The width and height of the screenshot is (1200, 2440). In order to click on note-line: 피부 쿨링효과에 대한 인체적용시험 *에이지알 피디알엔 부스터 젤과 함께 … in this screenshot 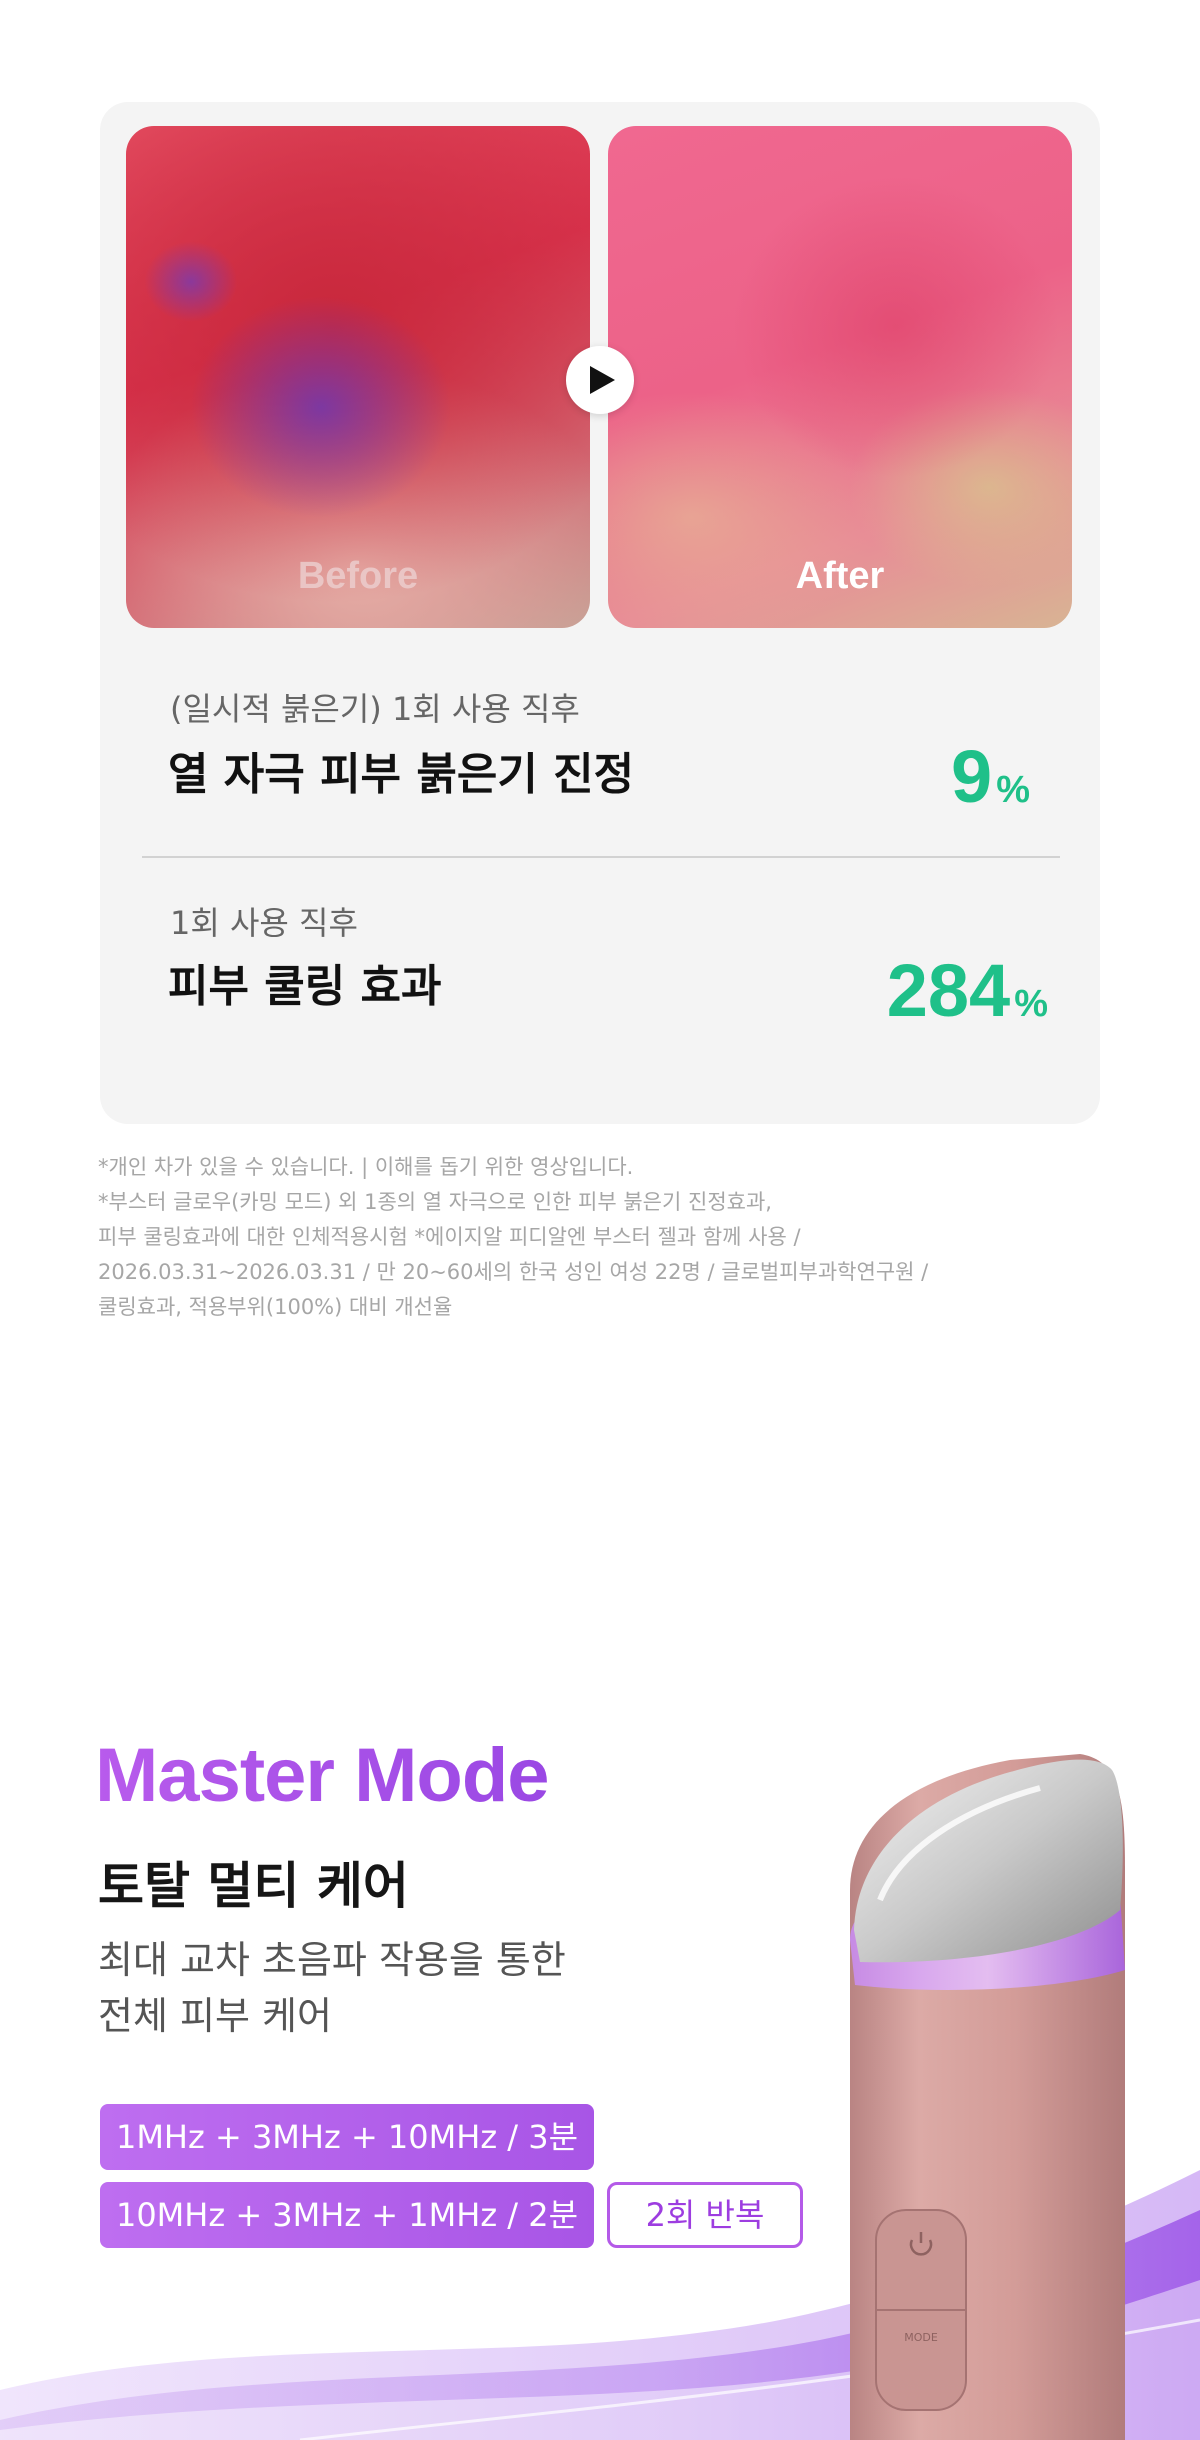, I will do `click(449, 1237)`.